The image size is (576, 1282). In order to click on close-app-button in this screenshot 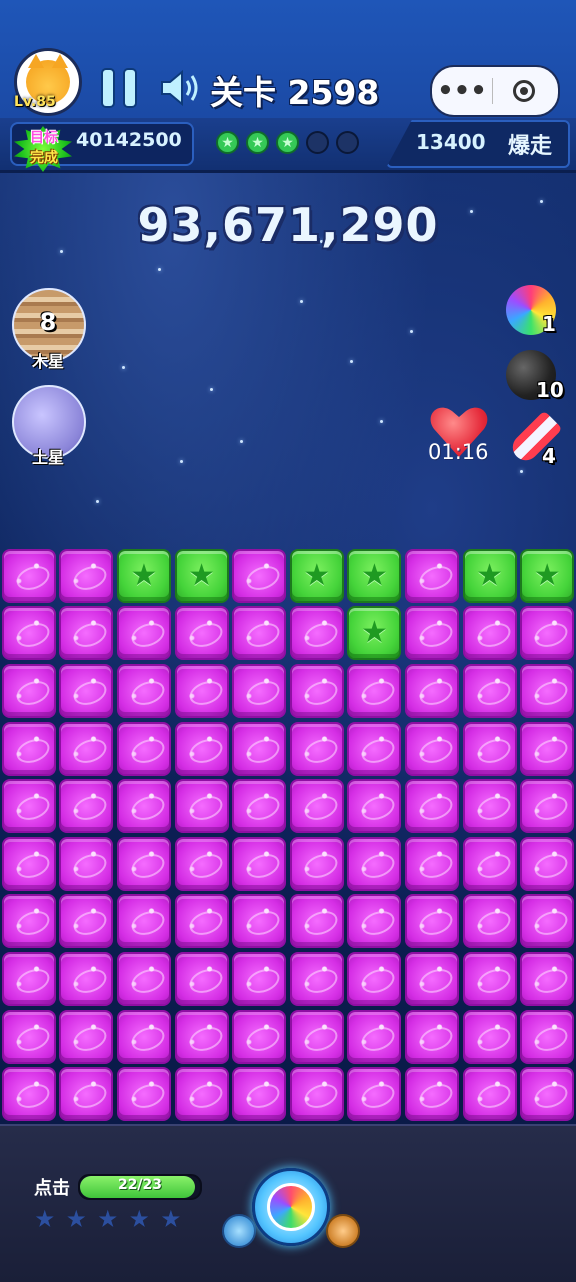, I will do `click(524, 91)`.